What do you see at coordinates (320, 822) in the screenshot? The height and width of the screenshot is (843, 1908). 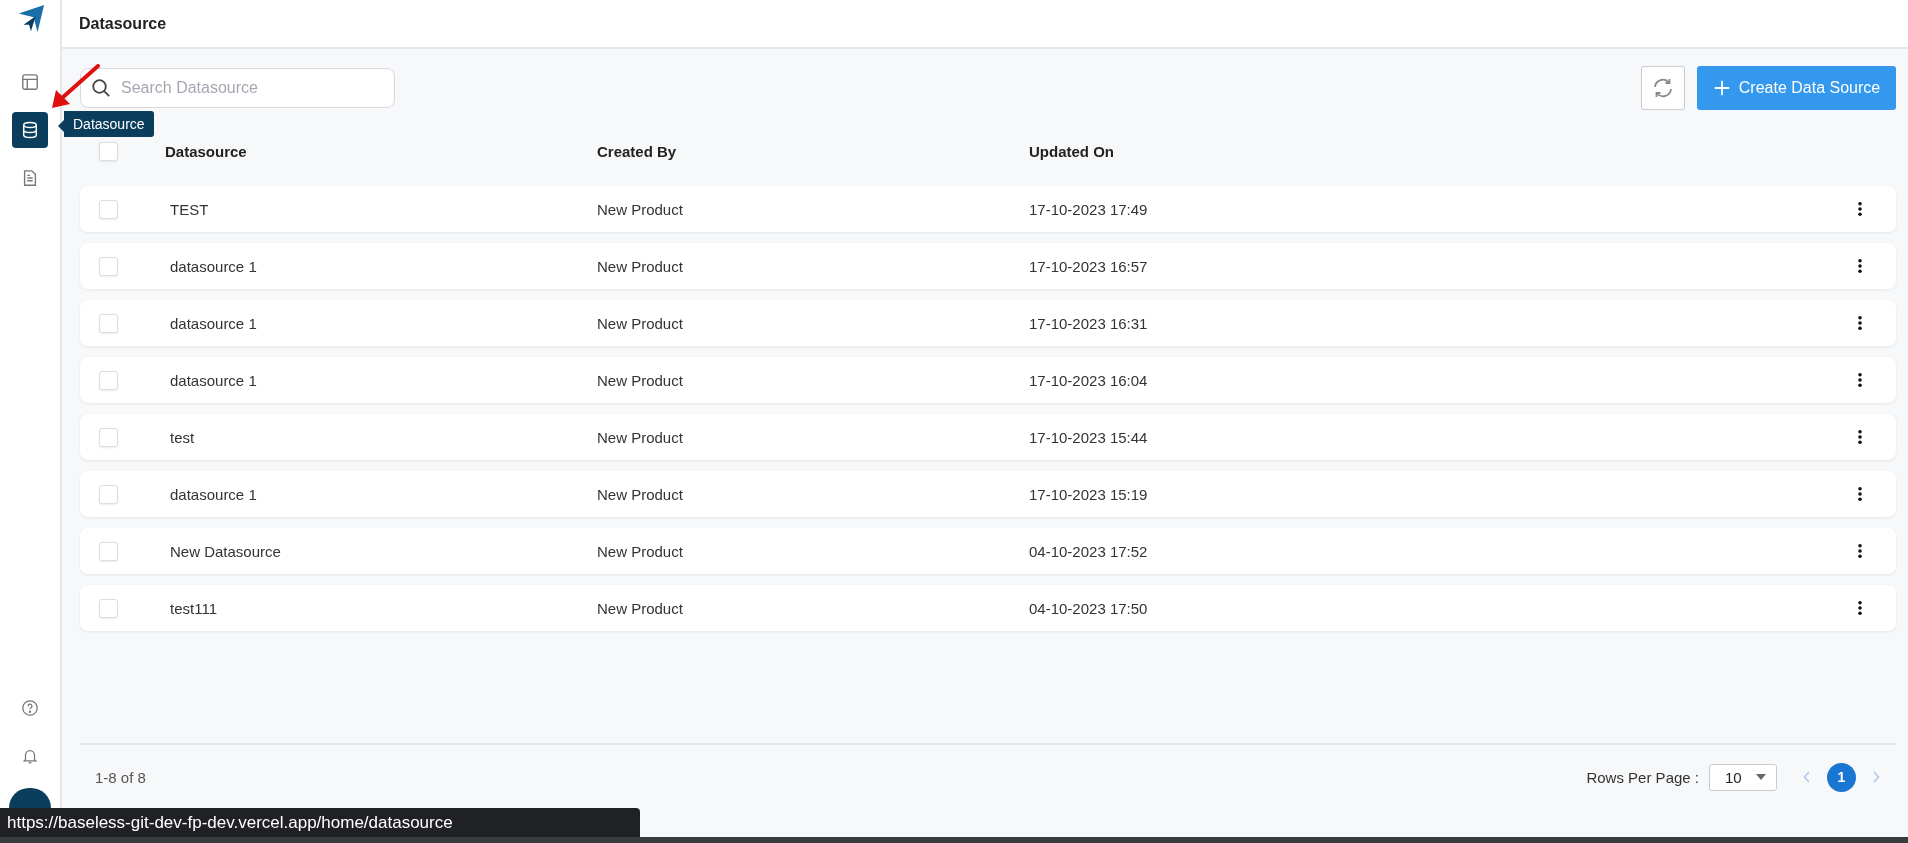 I see `link-status-bar: https://baseless-git-dev-fp-dev.vercel.app/home/datasource` at bounding box center [320, 822].